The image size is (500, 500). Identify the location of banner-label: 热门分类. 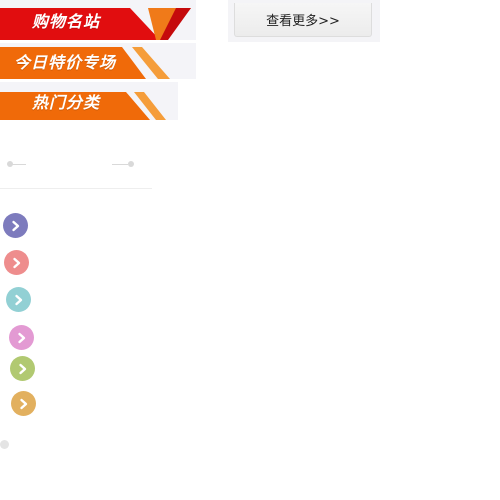
(66, 102).